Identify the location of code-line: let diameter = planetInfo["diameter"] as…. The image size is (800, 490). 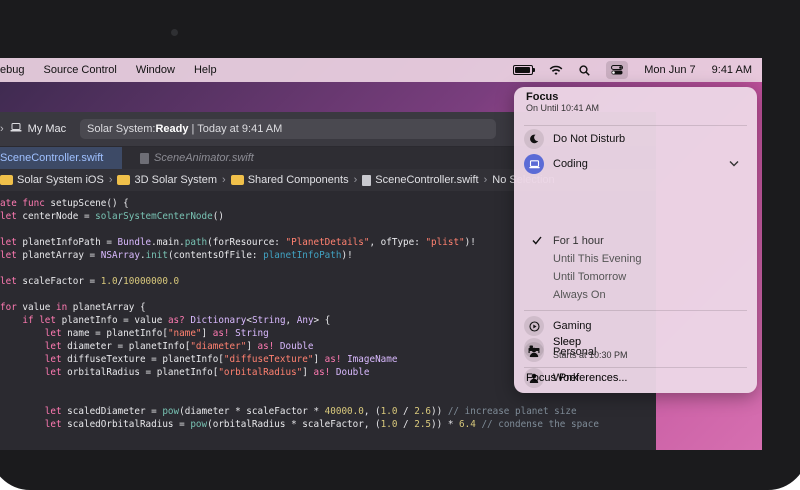
(179, 346).